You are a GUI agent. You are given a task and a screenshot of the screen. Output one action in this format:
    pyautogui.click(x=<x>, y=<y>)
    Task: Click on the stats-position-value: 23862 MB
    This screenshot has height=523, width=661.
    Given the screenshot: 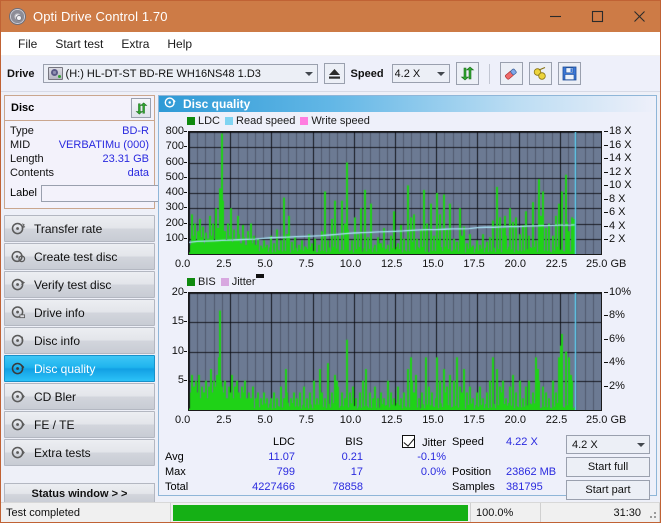 What is the action you would take?
    pyautogui.click(x=531, y=472)
    